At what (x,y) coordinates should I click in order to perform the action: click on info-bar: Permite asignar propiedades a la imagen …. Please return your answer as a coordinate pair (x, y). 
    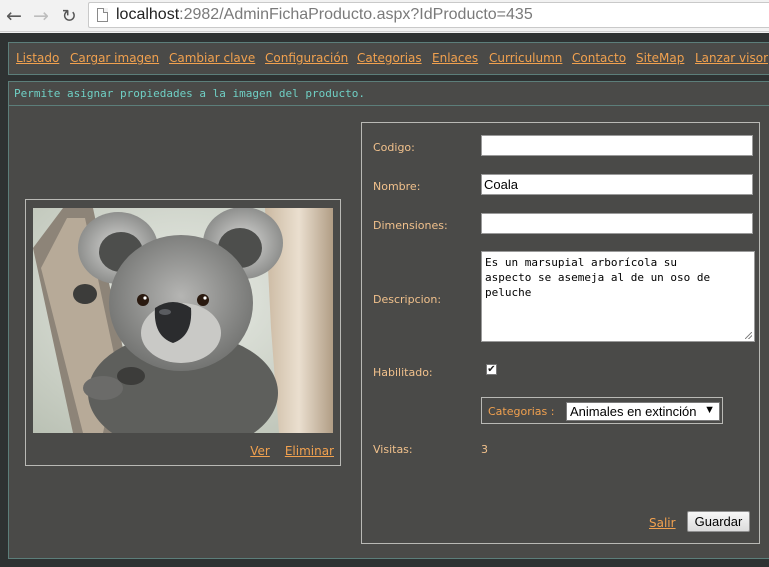
    Looking at the image, I should click on (389, 94).